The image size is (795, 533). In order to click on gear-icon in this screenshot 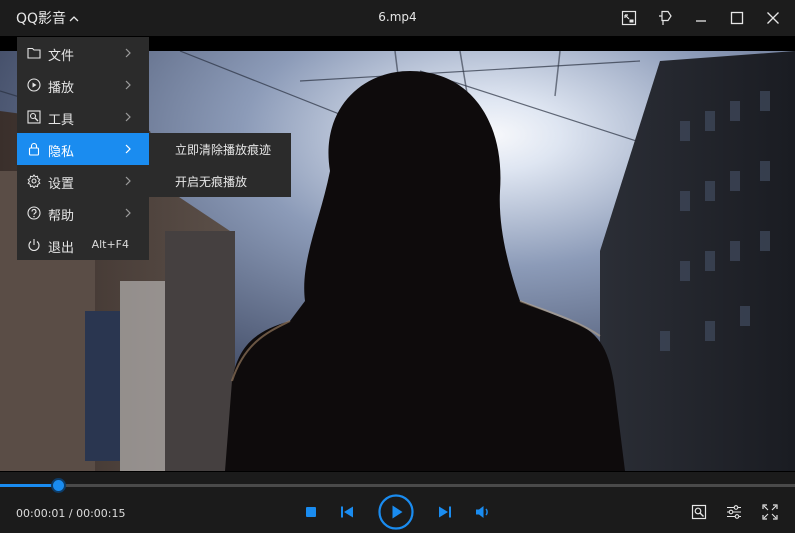, I will do `click(34, 181)`.